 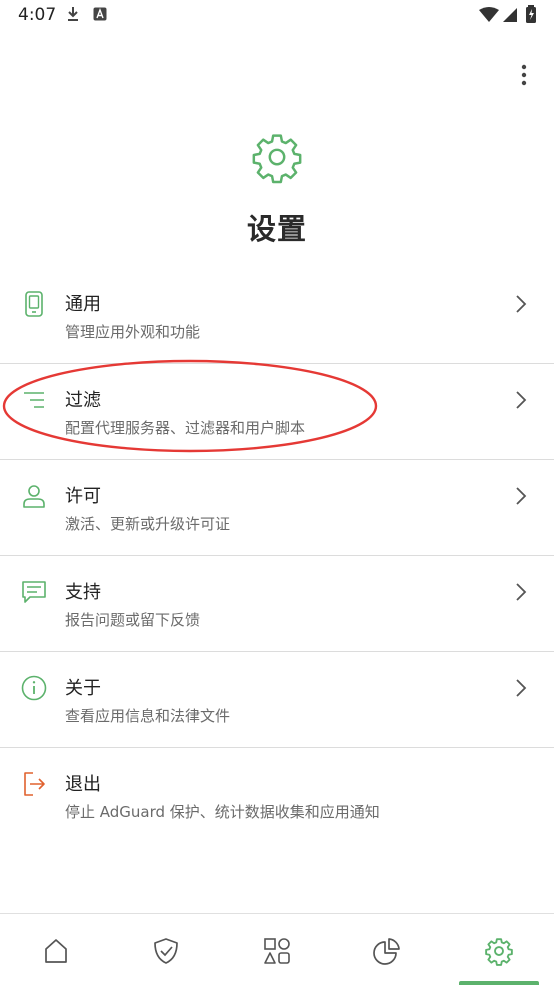 What do you see at coordinates (166, 951) in the screenshot?
I see `shield-check-icon` at bounding box center [166, 951].